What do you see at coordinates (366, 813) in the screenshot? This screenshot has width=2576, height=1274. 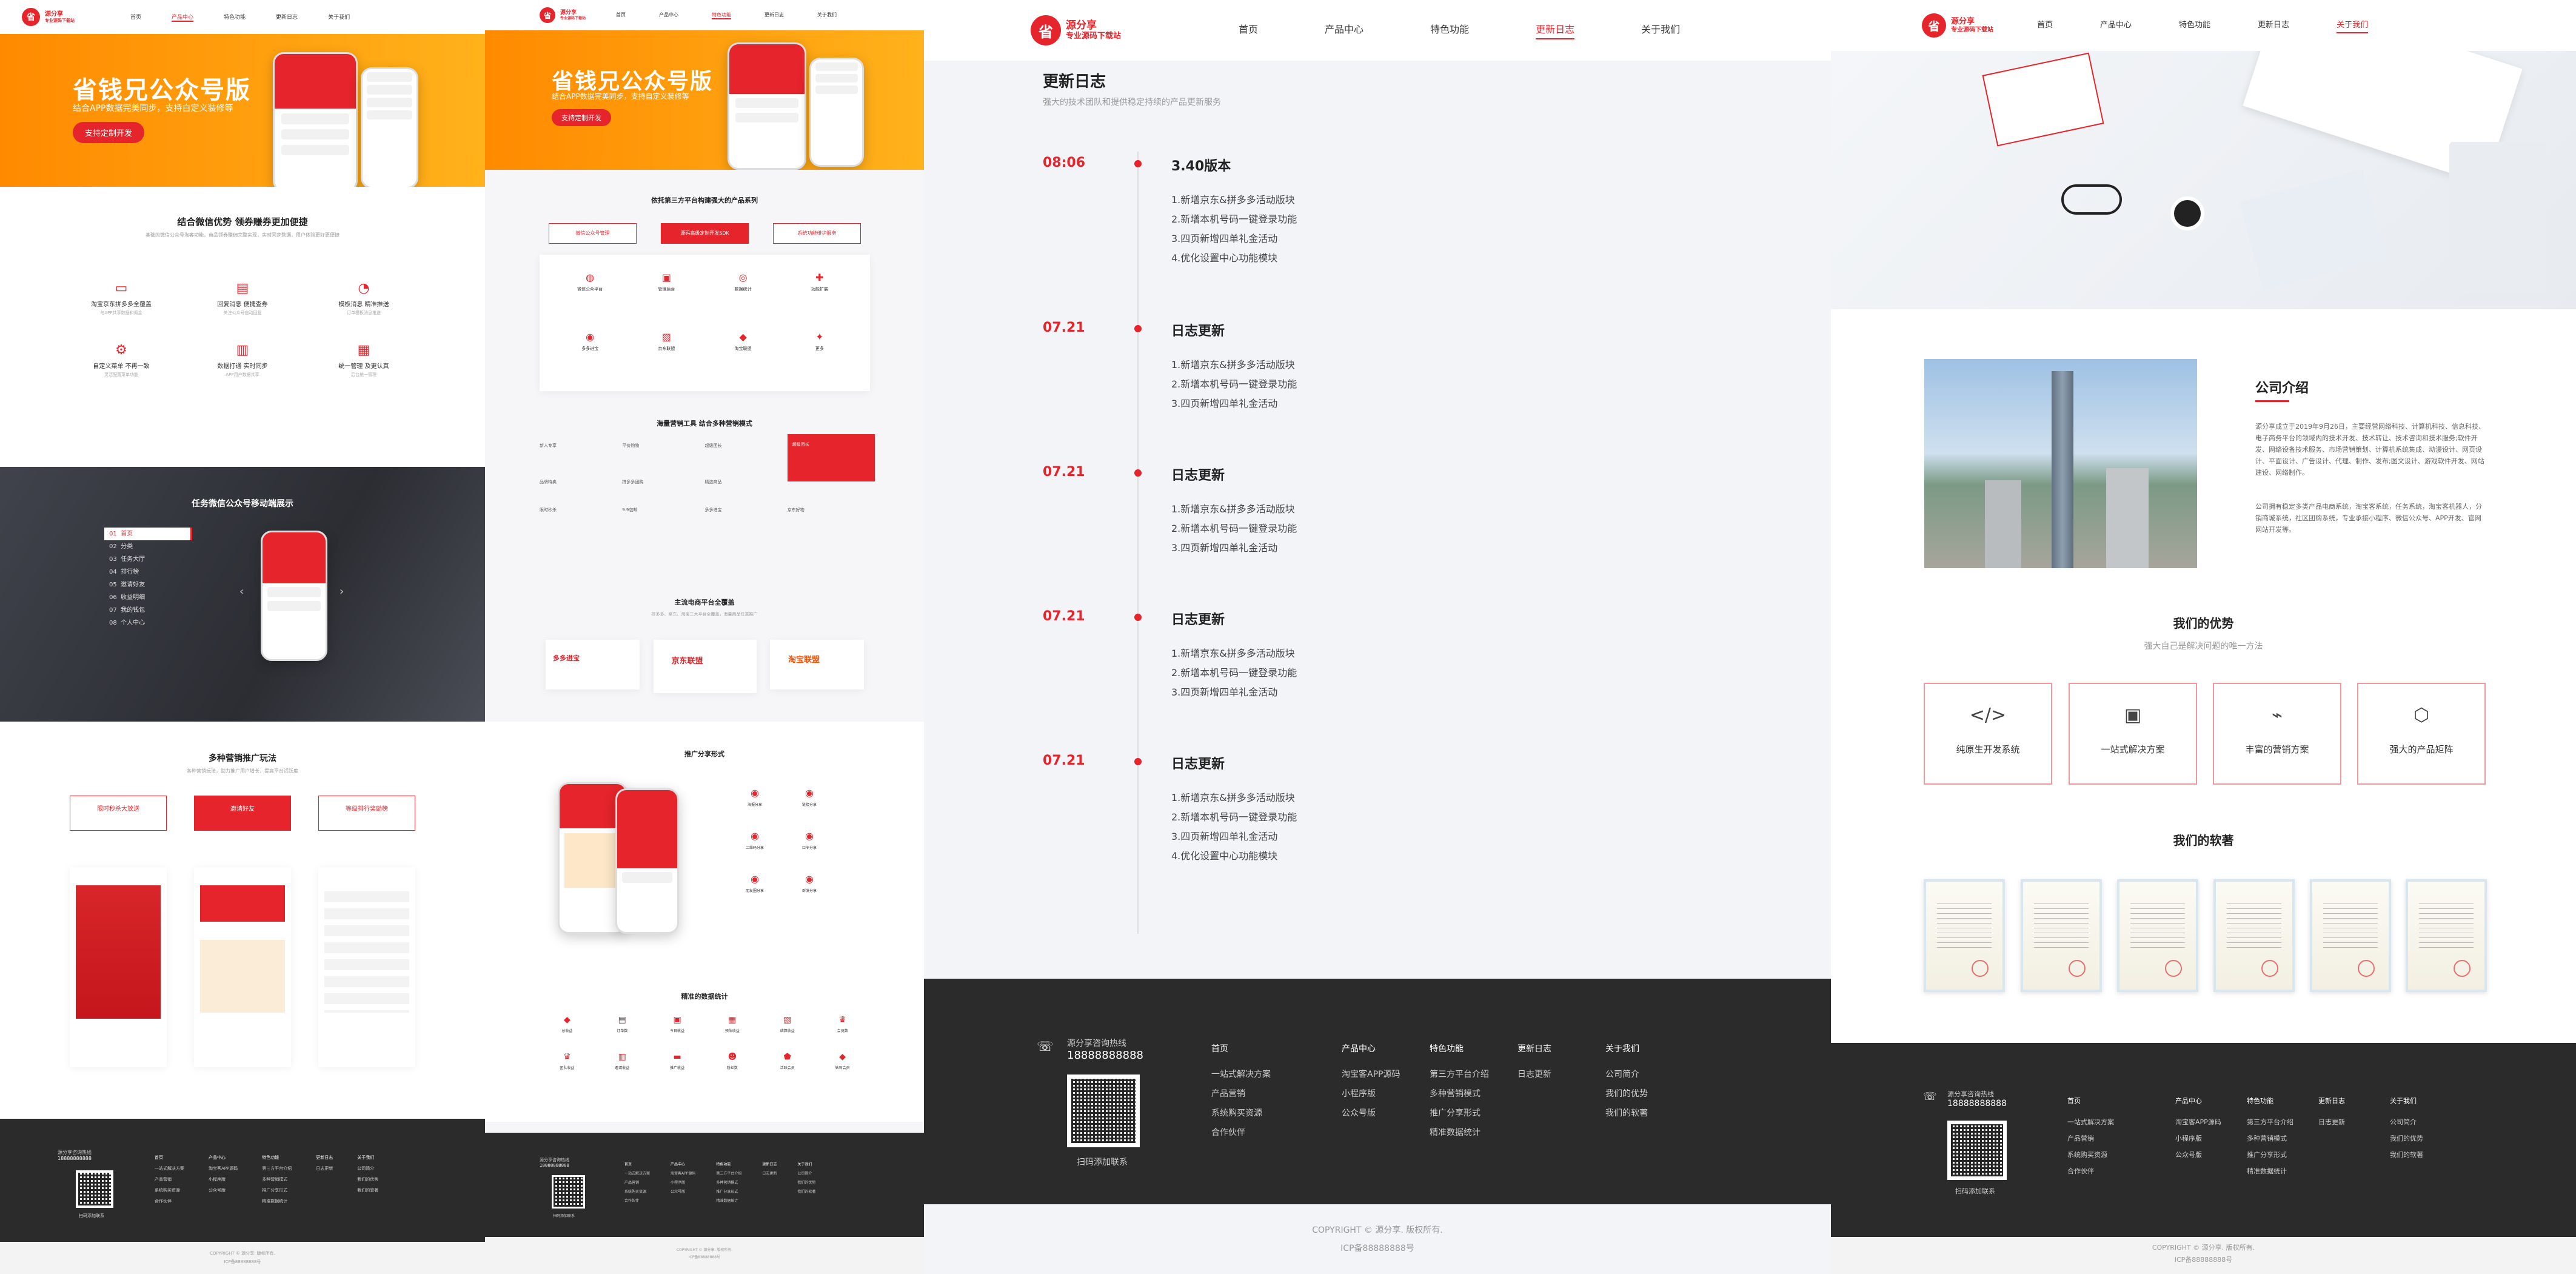 I see `tab-rank-rewards: 等级排行奖励榜` at bounding box center [366, 813].